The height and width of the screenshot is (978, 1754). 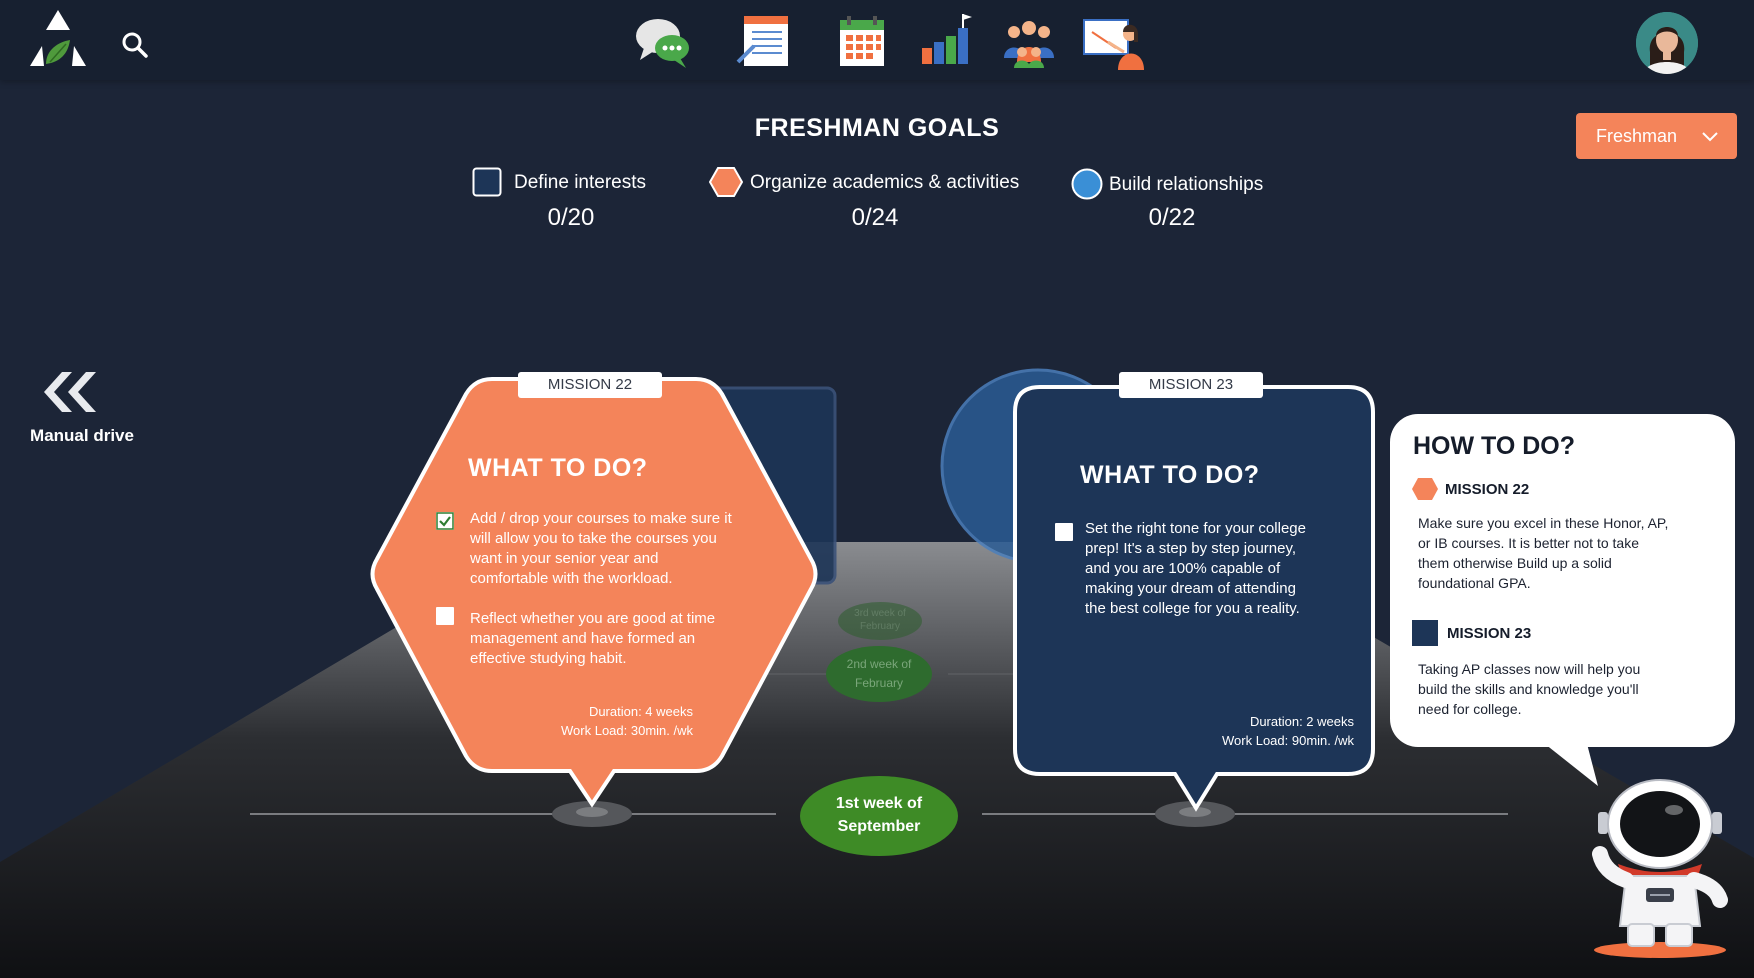 I want to click on how-to-mission-23-line: build the skills and knowledge you'll, so click(x=1528, y=689).